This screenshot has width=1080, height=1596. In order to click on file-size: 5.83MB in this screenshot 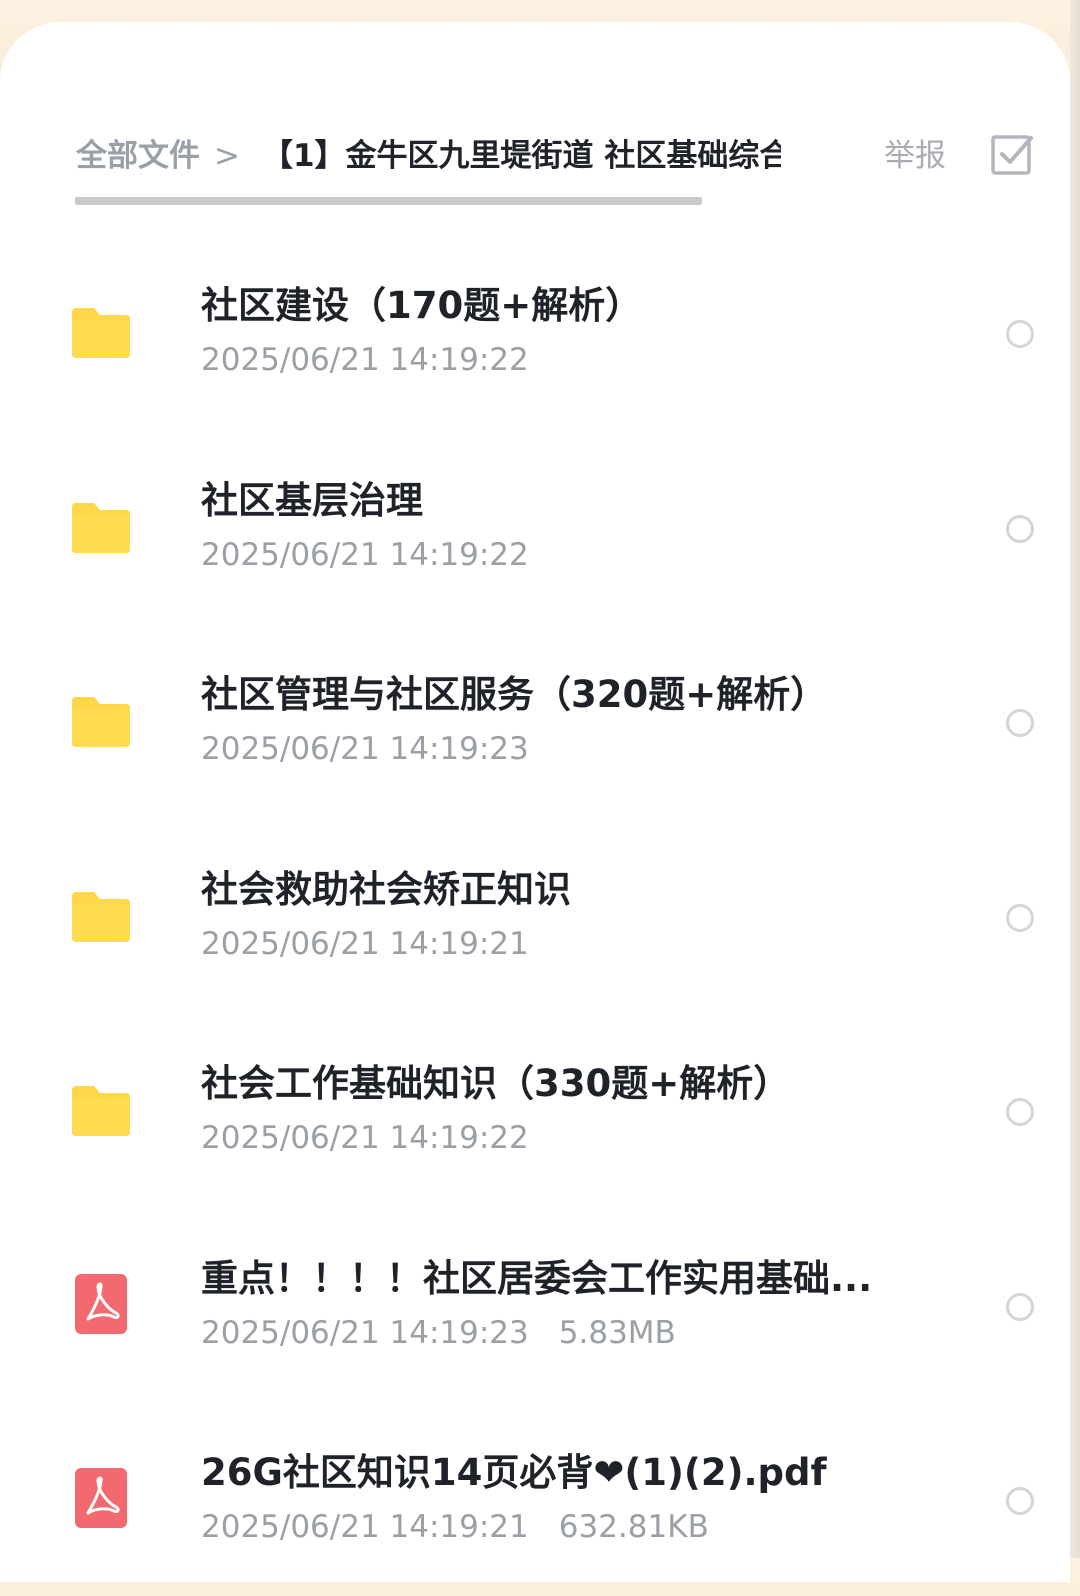, I will do `click(617, 1332)`.